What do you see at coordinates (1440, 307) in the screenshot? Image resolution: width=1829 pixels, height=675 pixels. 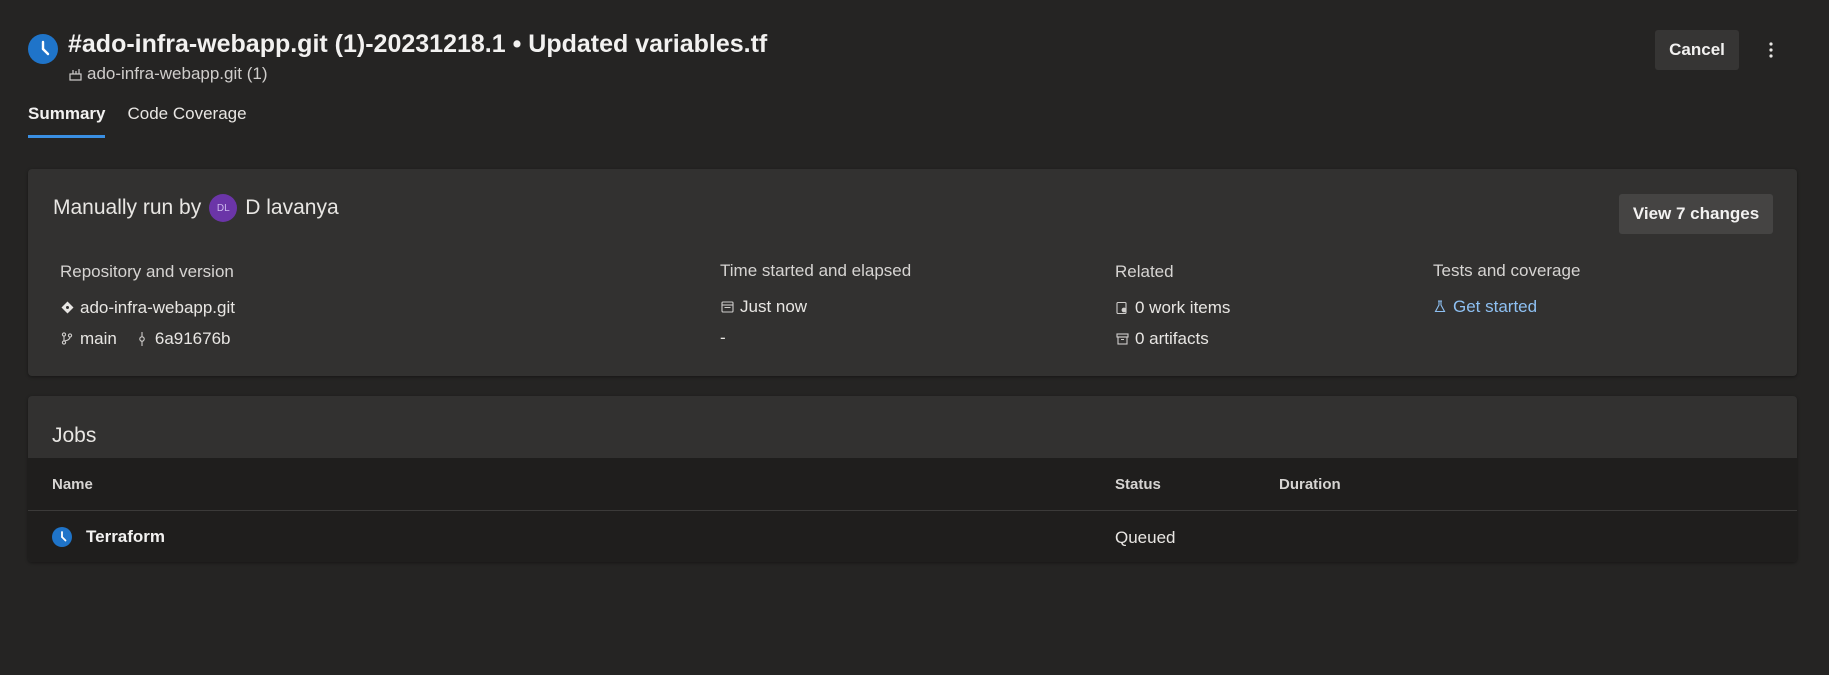 I see `beaker-icon` at bounding box center [1440, 307].